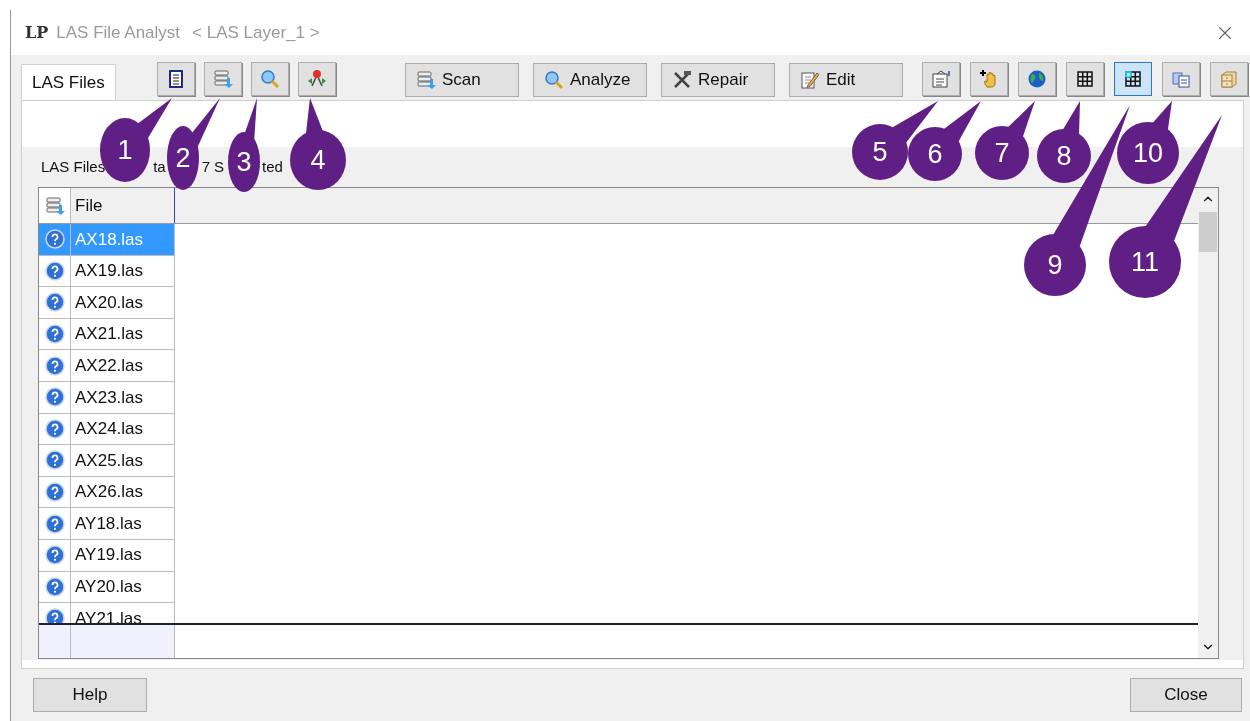 The height and width of the screenshot is (721, 1250). Describe the element at coordinates (944, 141) in the screenshot. I see `callout: 6` at that location.